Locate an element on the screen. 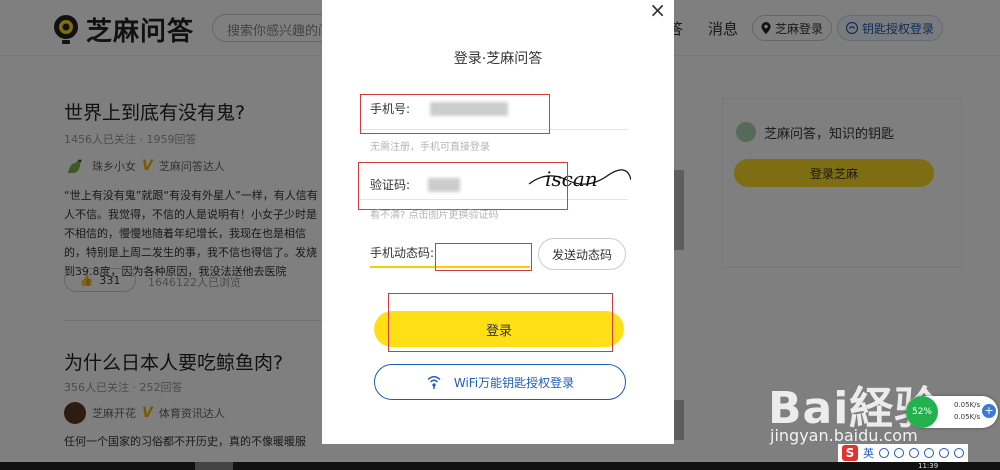 The image size is (1000, 470). taskbar is located at coordinates (500, 466).